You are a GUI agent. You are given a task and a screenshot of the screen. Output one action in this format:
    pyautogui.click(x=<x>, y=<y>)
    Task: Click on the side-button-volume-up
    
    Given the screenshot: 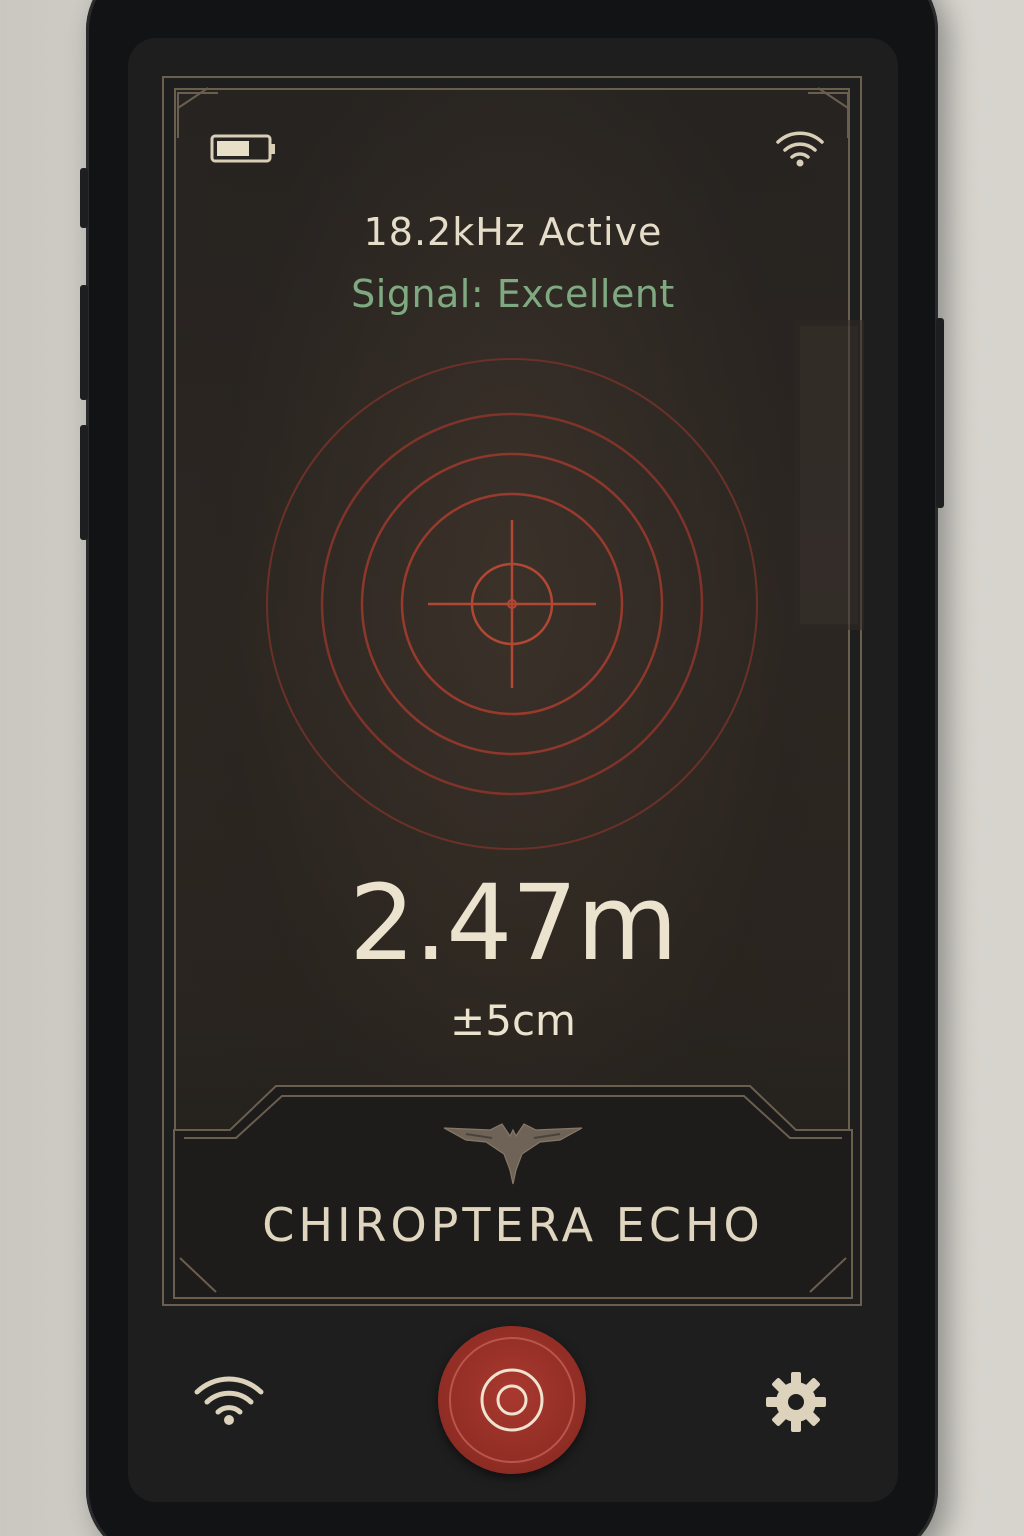 What is the action you would take?
    pyautogui.click(x=84, y=342)
    